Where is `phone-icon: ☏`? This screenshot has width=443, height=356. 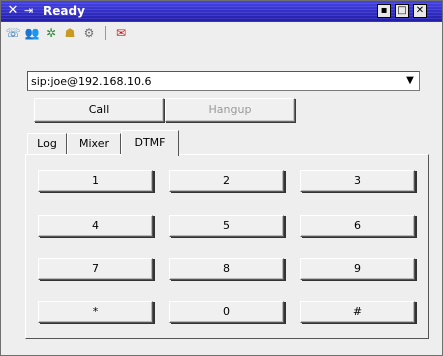 phone-icon: ☏ is located at coordinates (13, 33).